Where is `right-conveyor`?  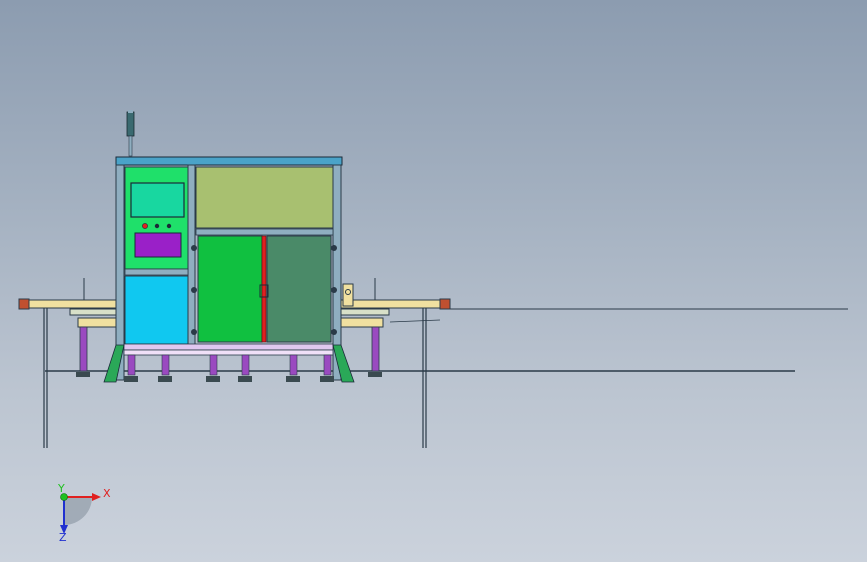 right-conveyor is located at coordinates (395, 363).